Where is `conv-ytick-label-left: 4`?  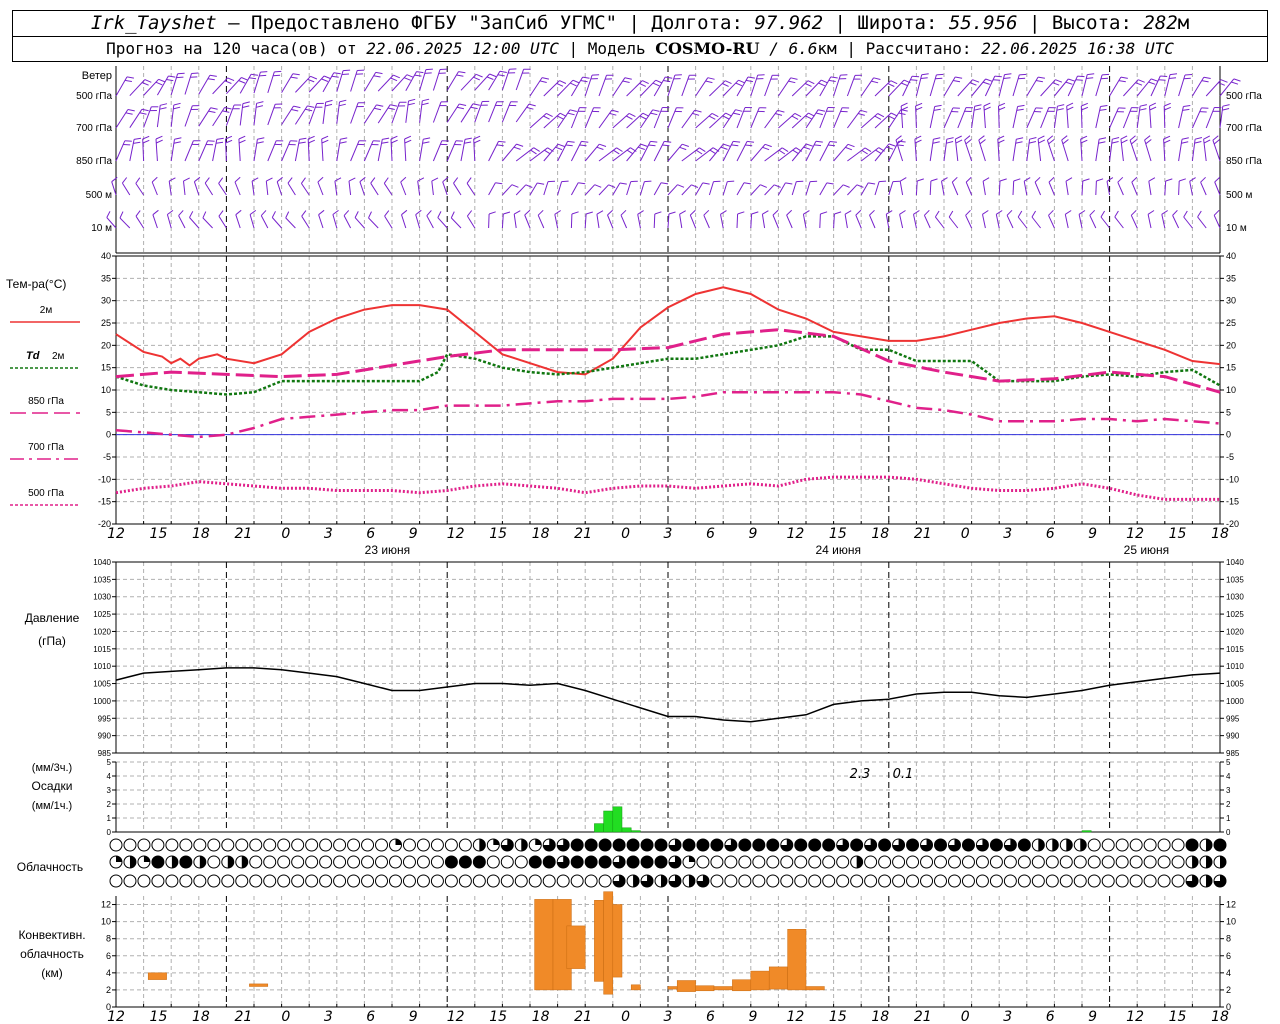
conv-ytick-label-left: 4 is located at coordinates (108, 973).